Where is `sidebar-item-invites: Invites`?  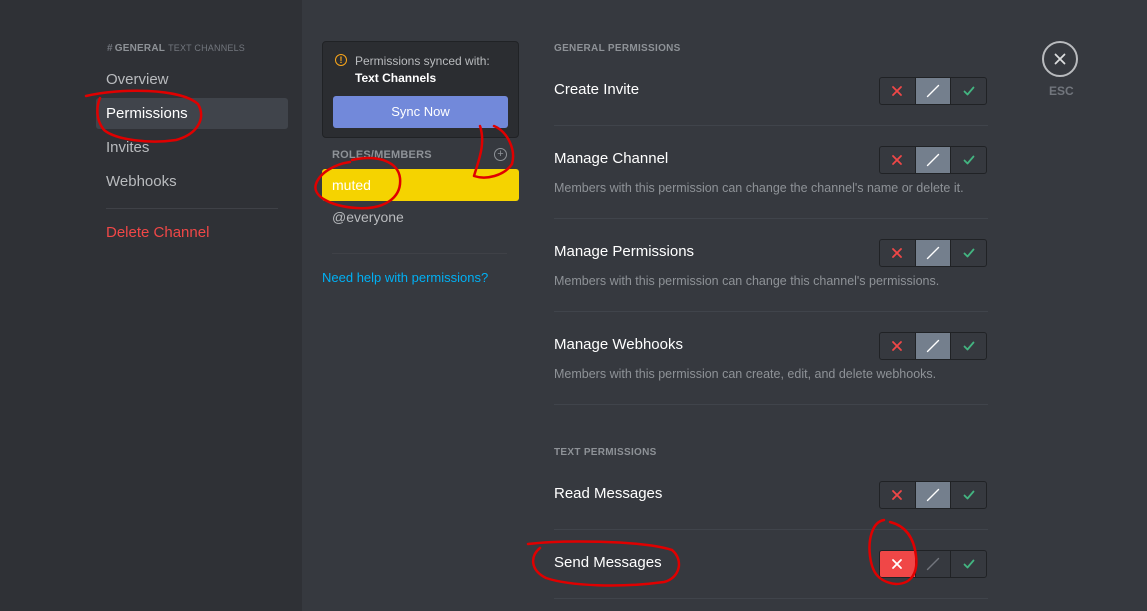
sidebar-item-invites: Invites is located at coordinates (192, 147).